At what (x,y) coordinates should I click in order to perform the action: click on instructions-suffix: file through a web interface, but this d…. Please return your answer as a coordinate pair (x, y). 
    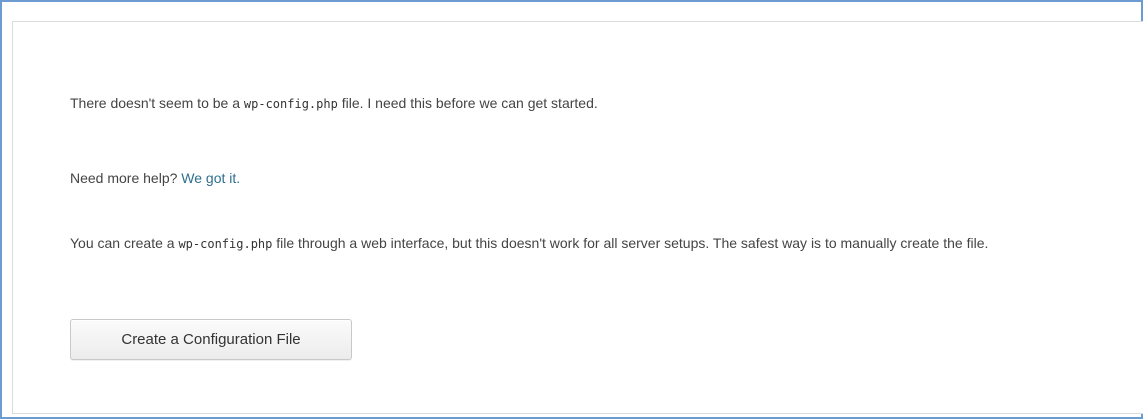
    Looking at the image, I should click on (630, 243).